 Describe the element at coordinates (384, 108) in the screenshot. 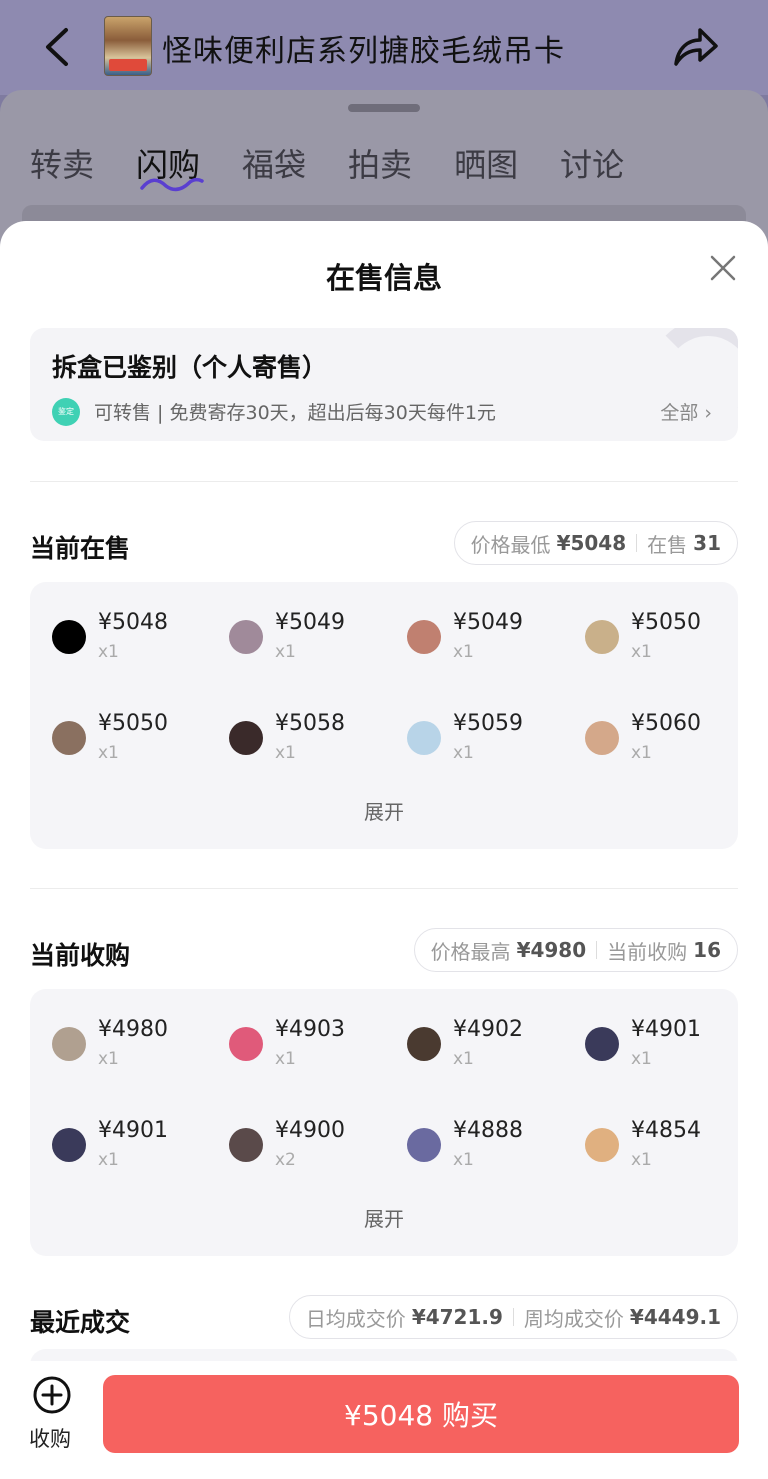

I see `drag-handle` at that location.